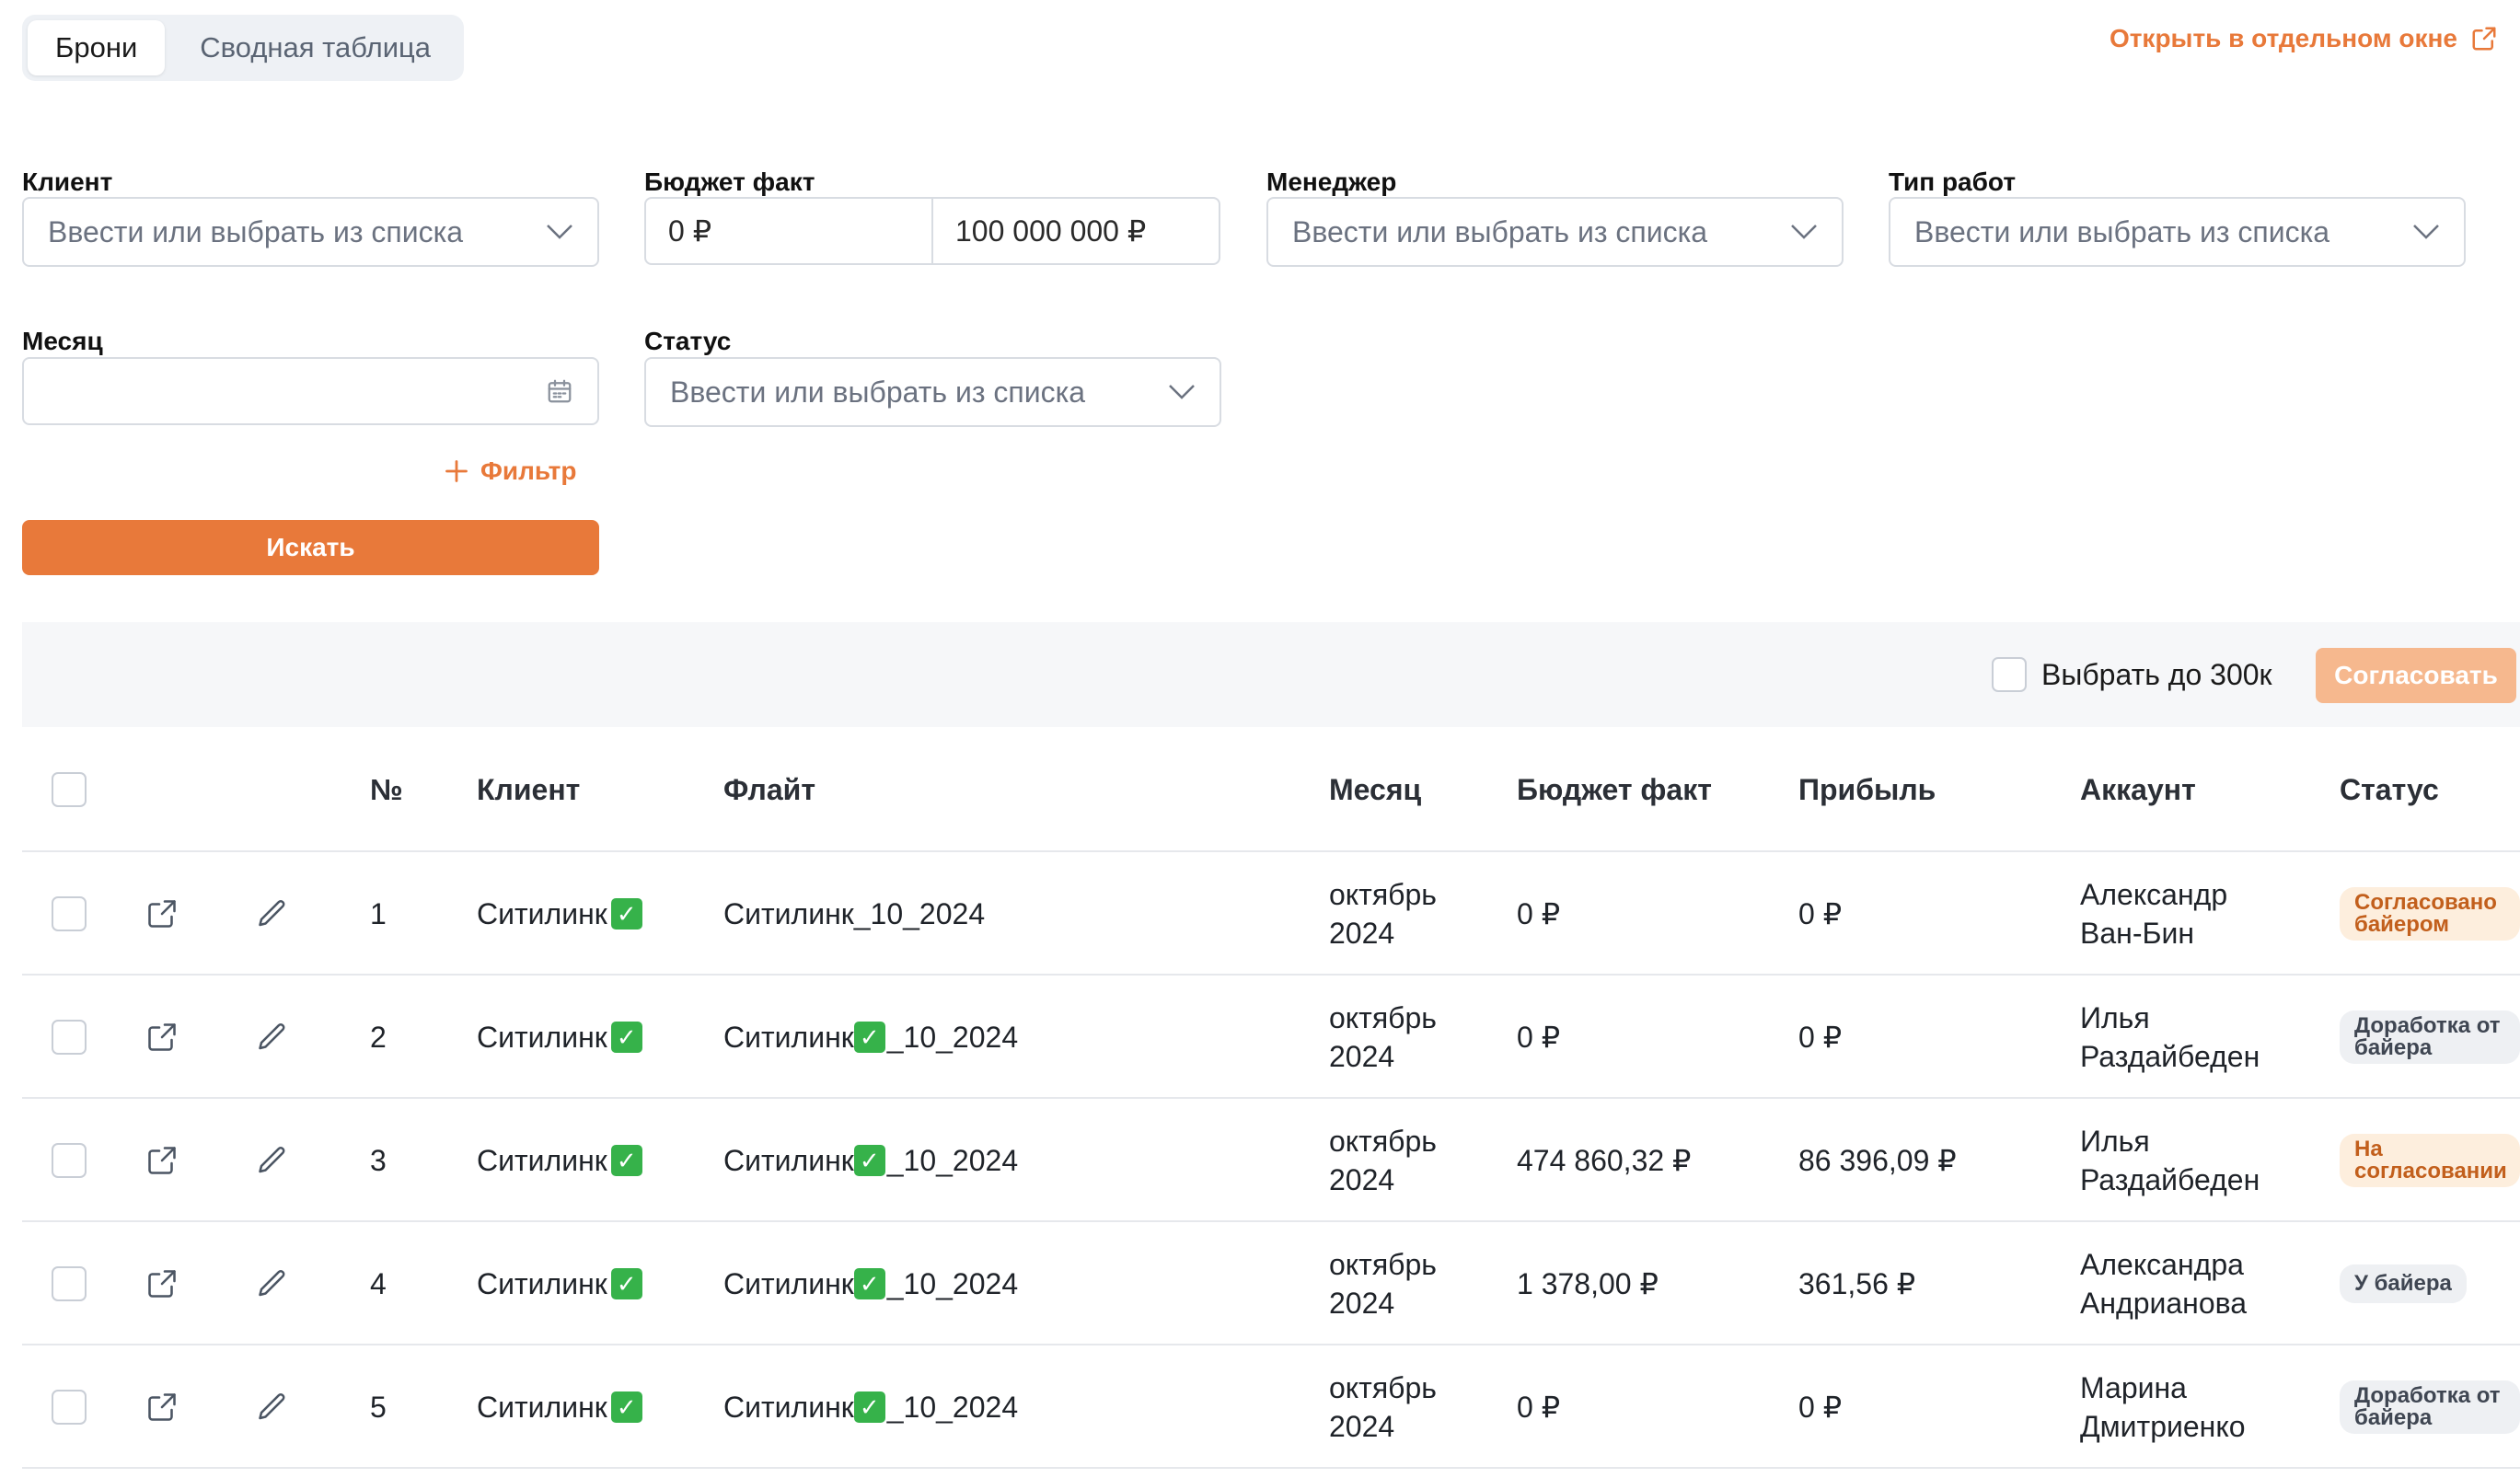 Image resolution: width=2520 pixels, height=1478 pixels. What do you see at coordinates (2164, 1284) in the screenshot?
I see `row-account: Александра Андрианова` at bounding box center [2164, 1284].